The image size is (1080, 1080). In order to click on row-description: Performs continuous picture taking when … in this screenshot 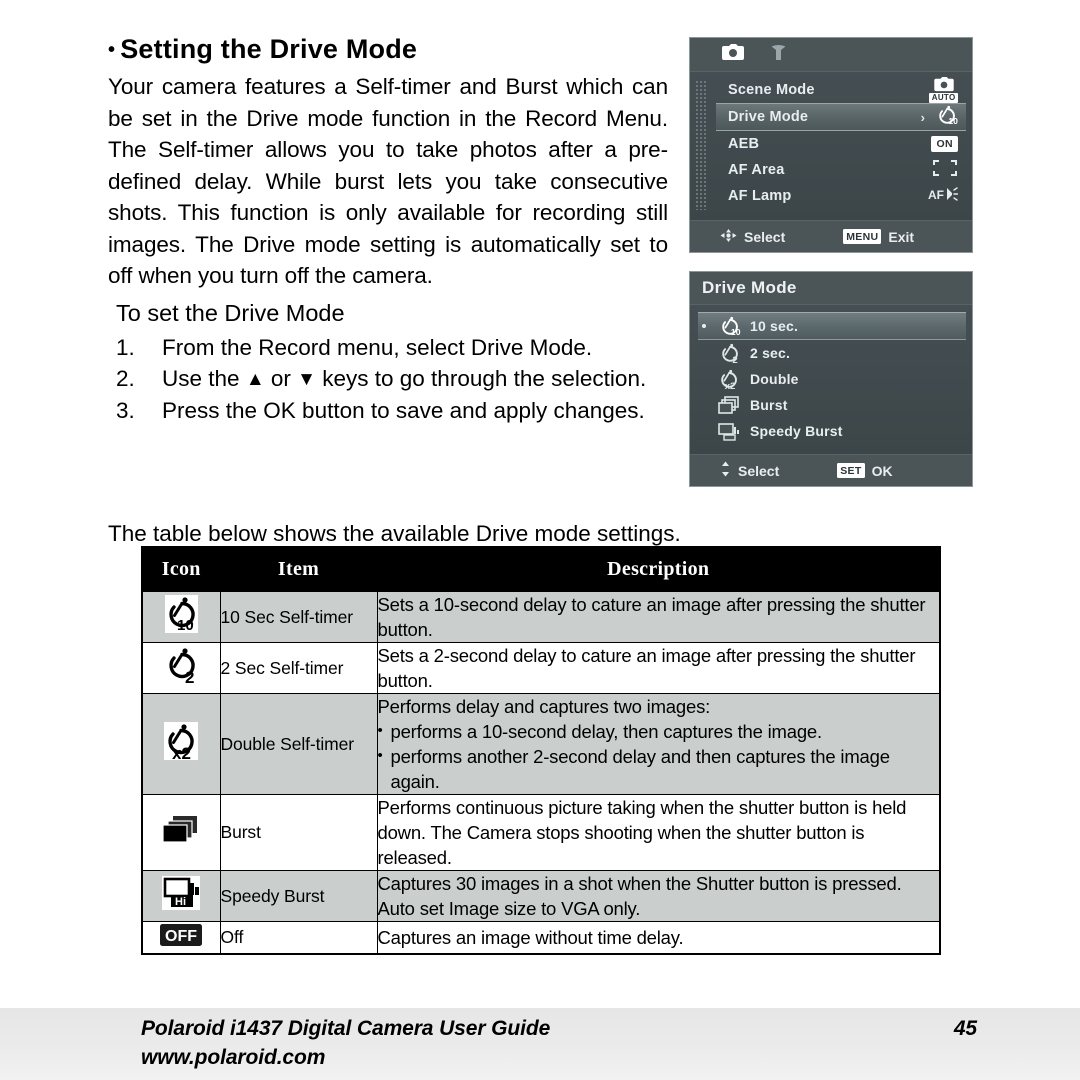, I will do `click(658, 832)`.